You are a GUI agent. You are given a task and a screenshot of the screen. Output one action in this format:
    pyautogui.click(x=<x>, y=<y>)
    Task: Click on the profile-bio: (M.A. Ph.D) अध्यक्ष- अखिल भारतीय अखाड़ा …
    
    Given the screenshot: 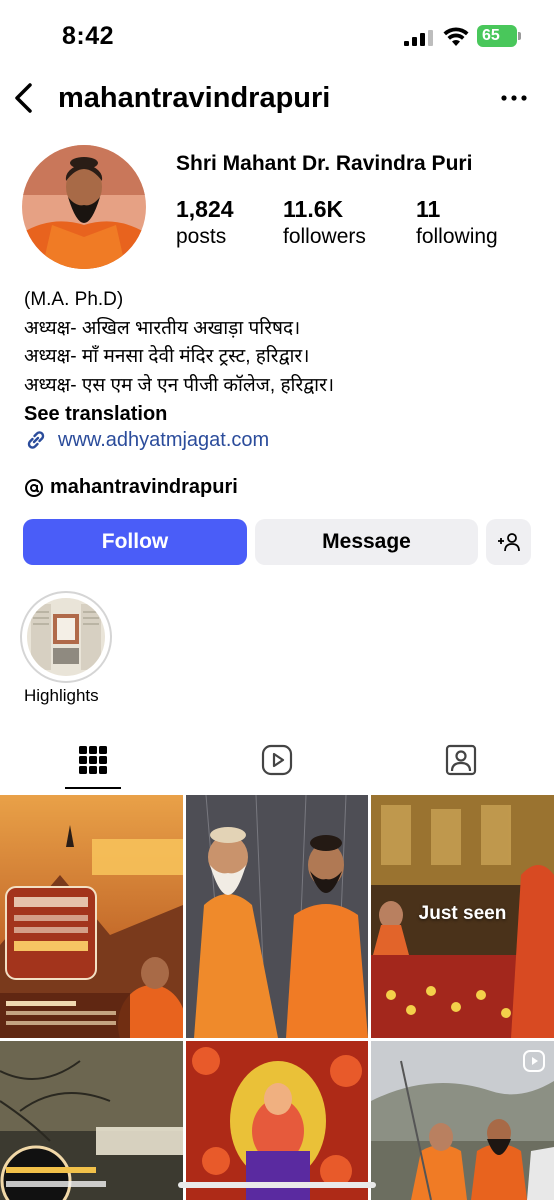 What is the action you would take?
    pyautogui.click(x=284, y=357)
    